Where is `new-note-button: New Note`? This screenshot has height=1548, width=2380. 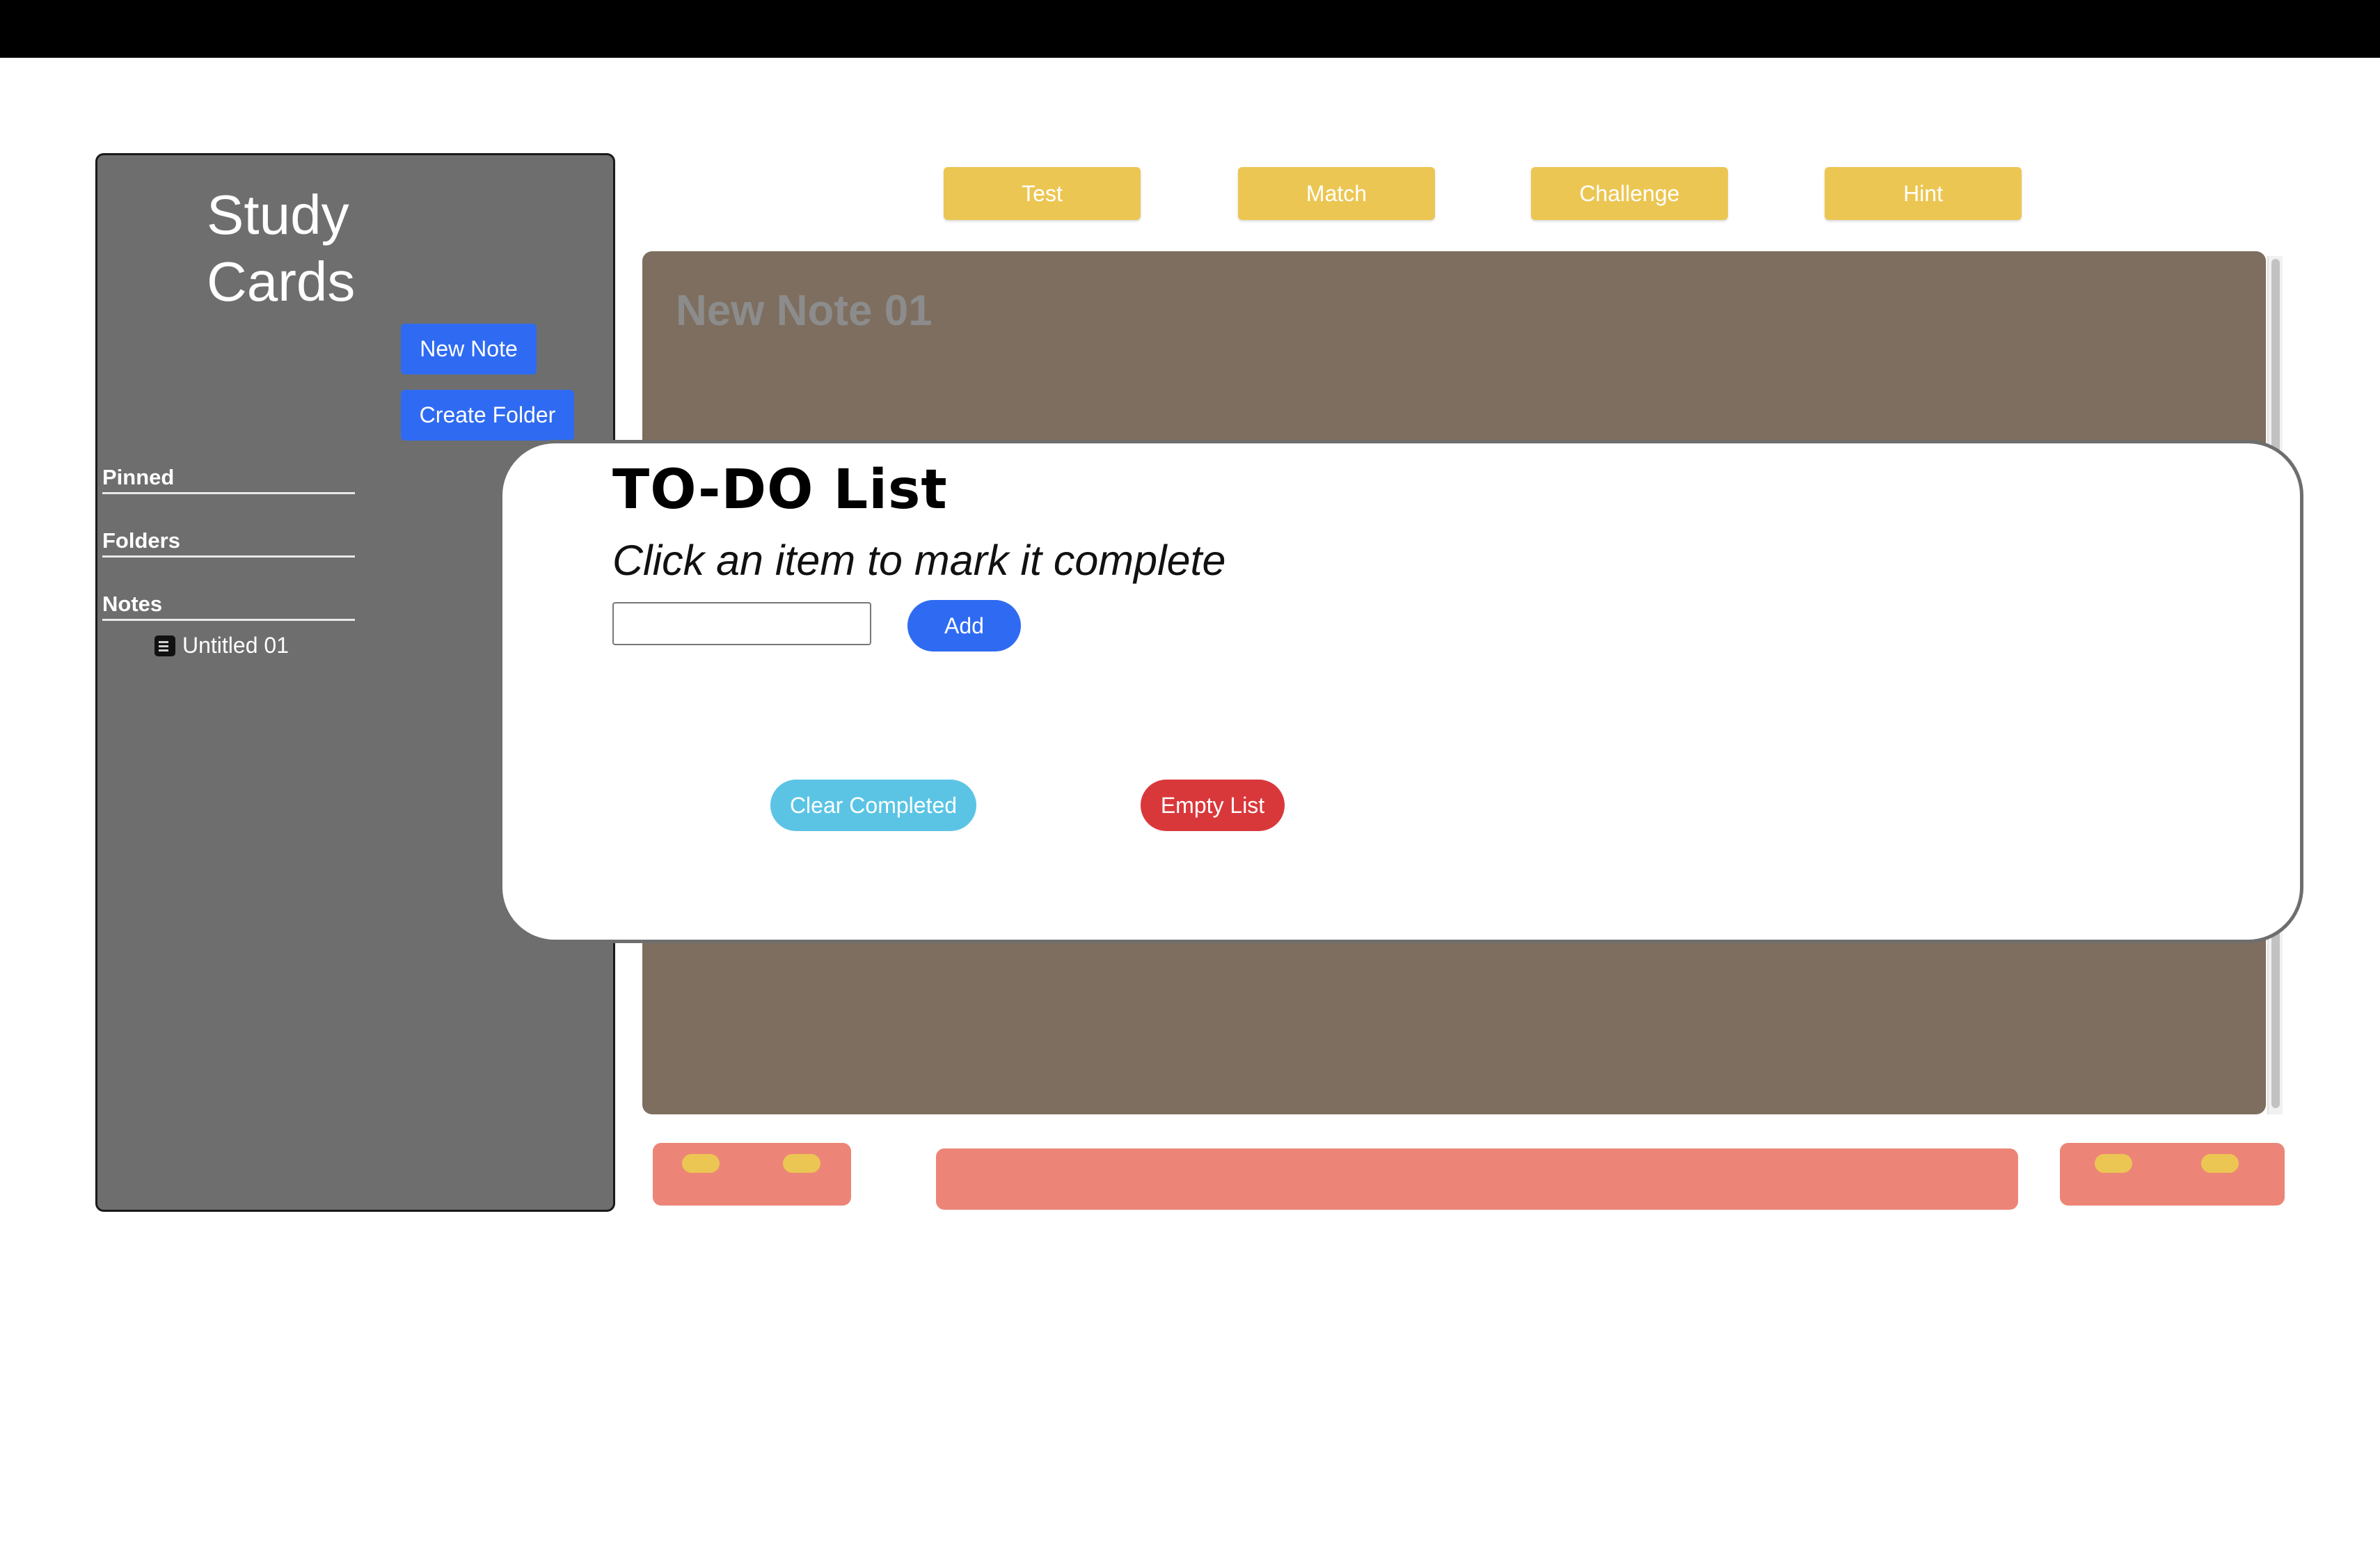
new-note-button: New Note is located at coordinates (469, 349).